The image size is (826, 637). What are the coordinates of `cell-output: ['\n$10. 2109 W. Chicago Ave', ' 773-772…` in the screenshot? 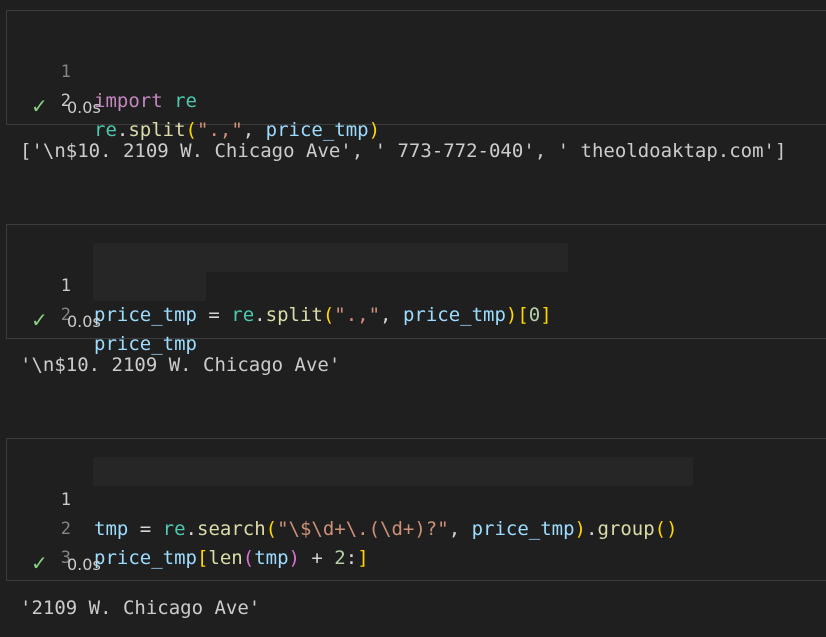 It's located at (403, 151).